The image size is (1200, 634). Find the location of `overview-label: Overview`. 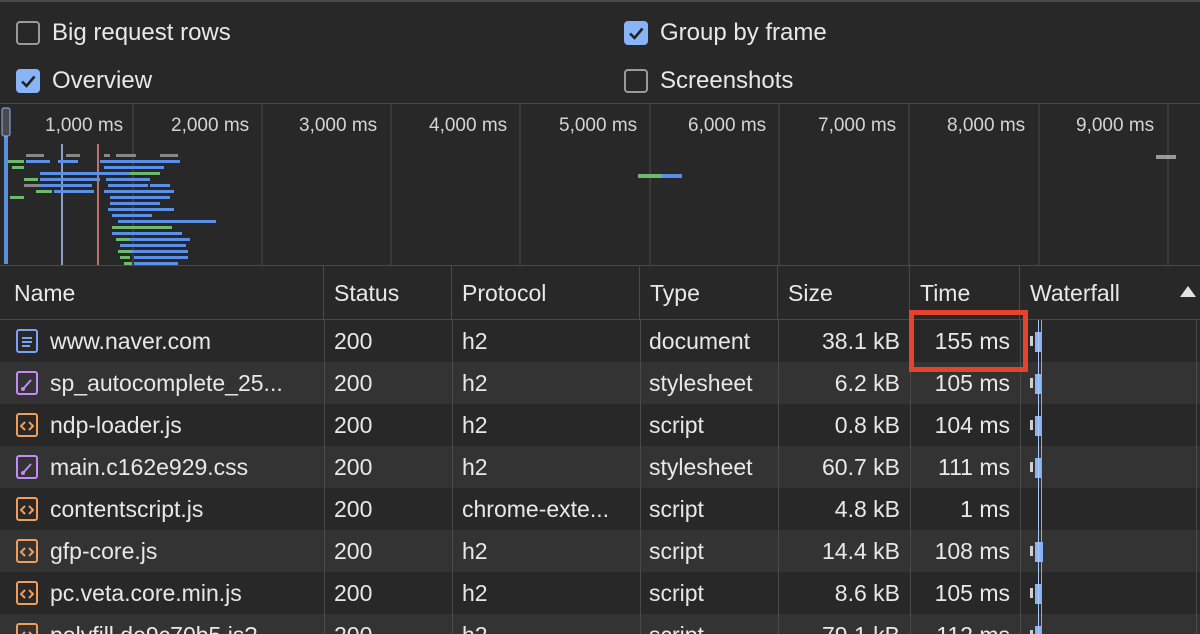

overview-label: Overview is located at coordinates (102, 80).